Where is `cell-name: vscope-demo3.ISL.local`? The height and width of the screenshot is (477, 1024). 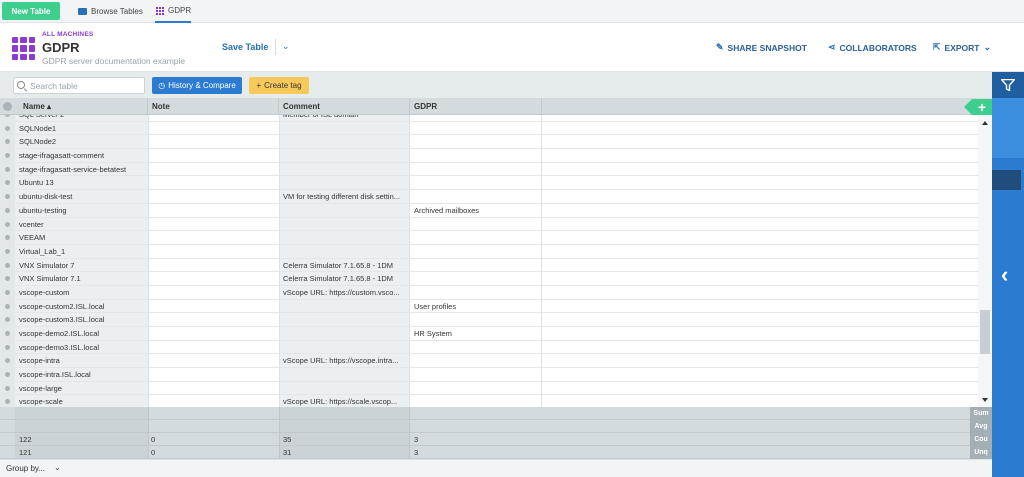
cell-name: vscope-demo3.ISL.local is located at coordinates (82, 348).